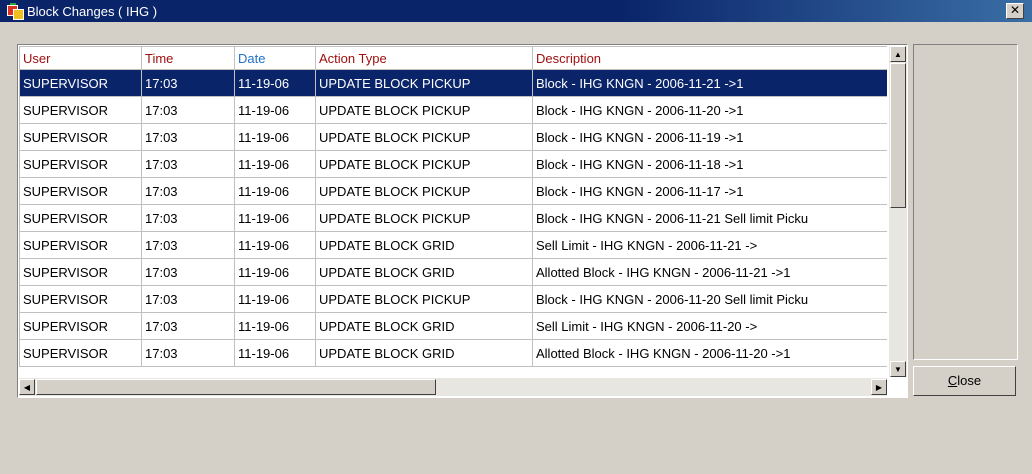  What do you see at coordinates (275, 58) in the screenshot?
I see `column-header-date: Date` at bounding box center [275, 58].